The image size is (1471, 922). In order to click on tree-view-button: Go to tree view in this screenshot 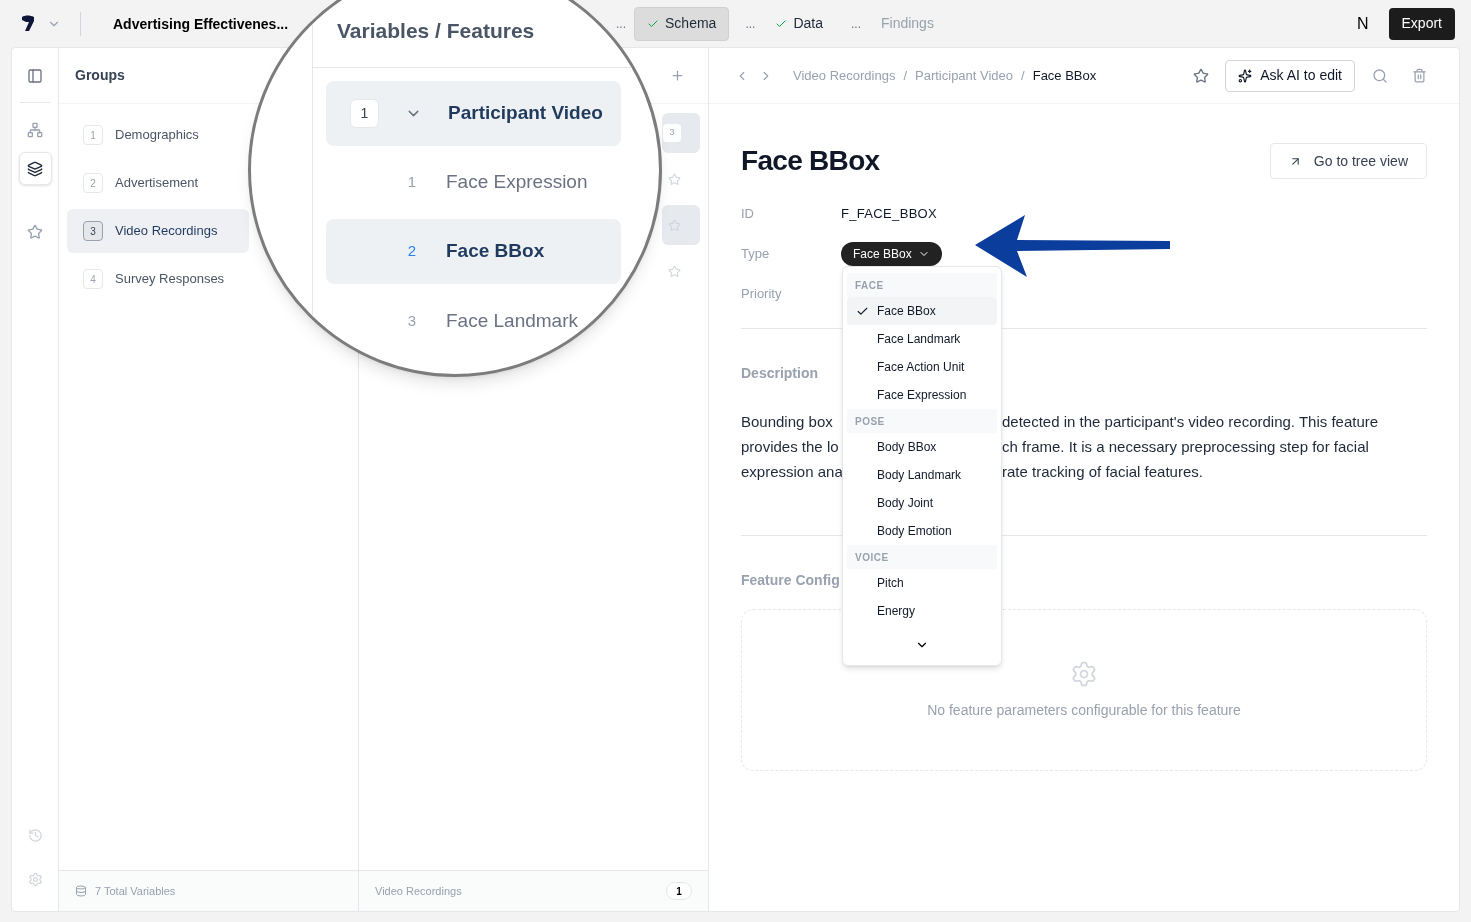, I will do `click(1348, 161)`.